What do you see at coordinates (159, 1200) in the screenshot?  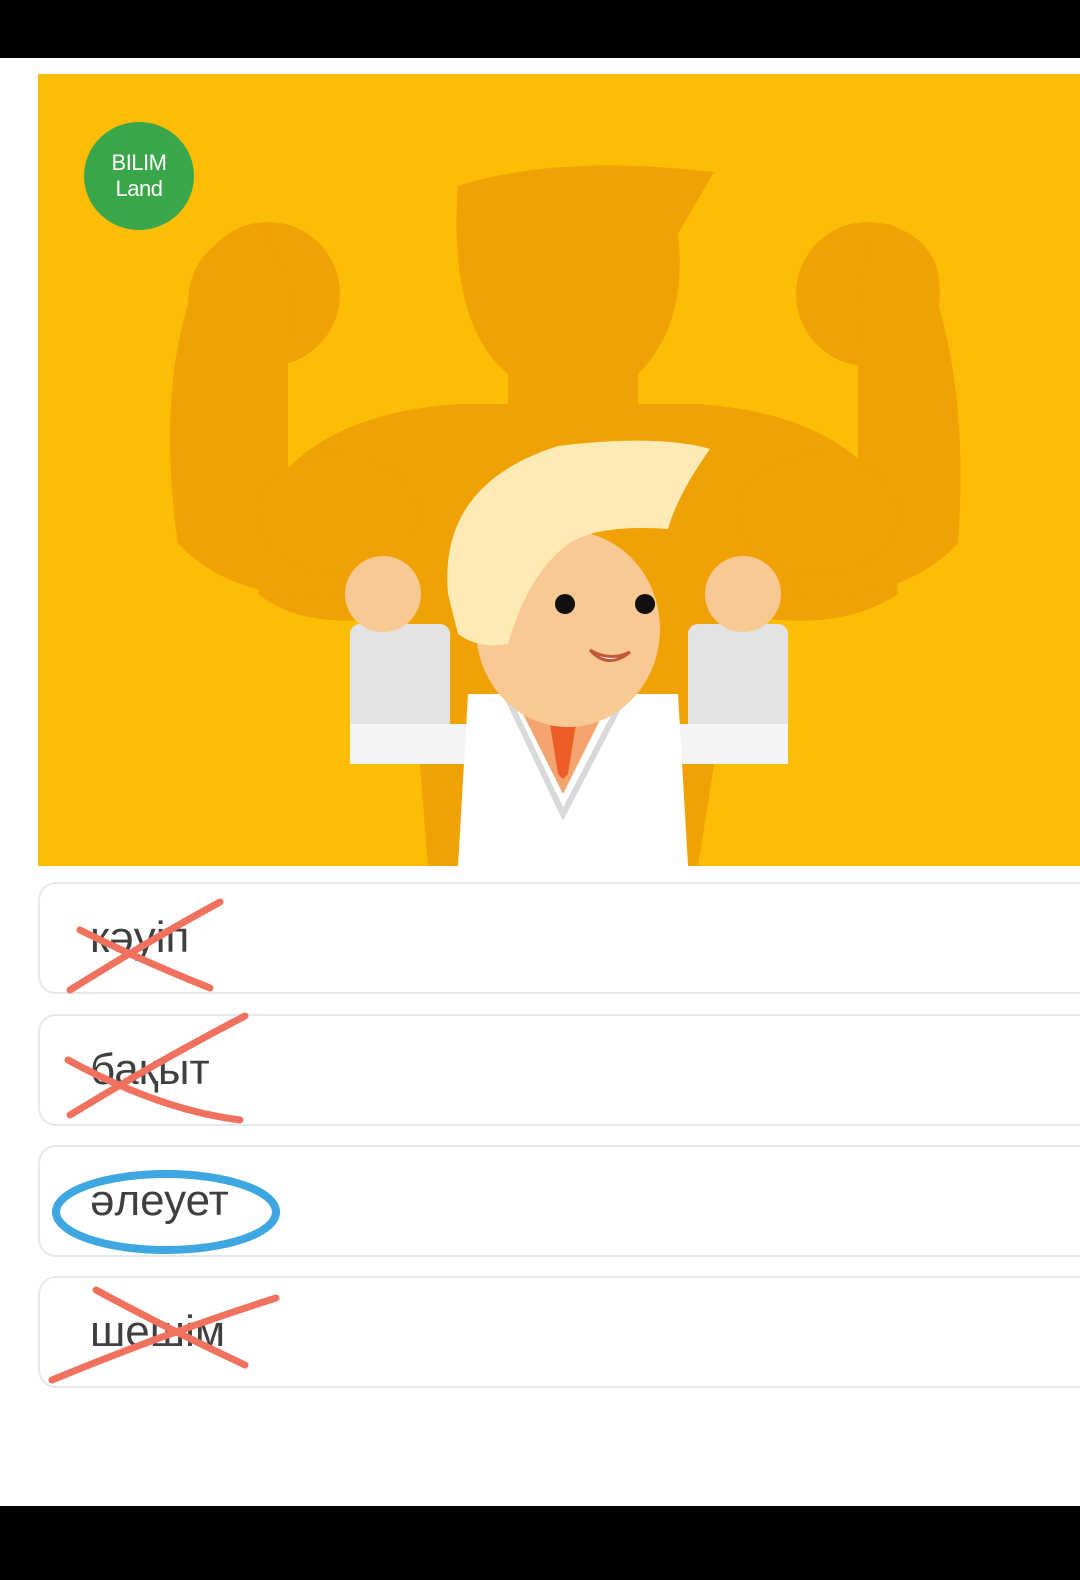 I see `answer-option-label: әлеует` at bounding box center [159, 1200].